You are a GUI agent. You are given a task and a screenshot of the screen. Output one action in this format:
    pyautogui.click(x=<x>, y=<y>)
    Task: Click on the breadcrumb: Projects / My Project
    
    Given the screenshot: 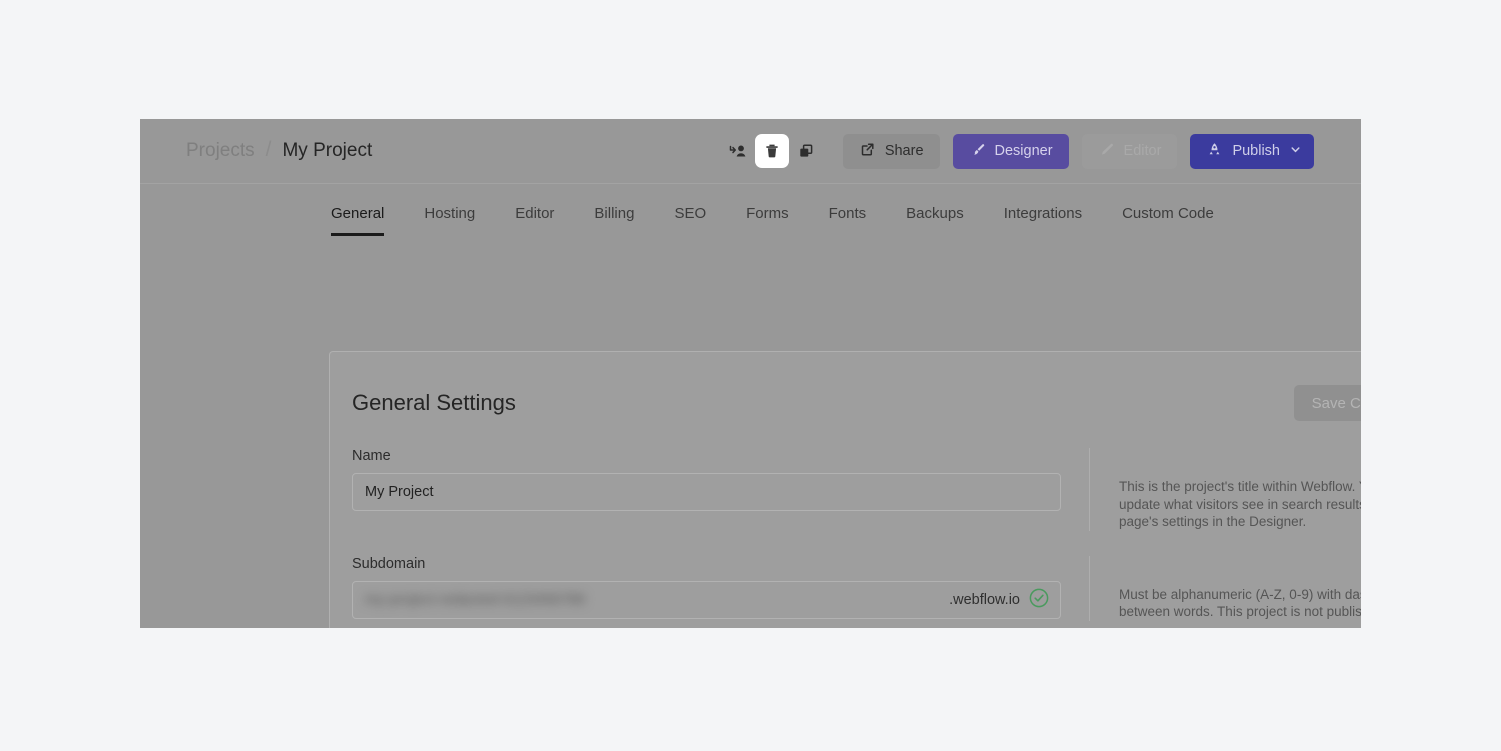 What is the action you would take?
    pyautogui.click(x=279, y=150)
    